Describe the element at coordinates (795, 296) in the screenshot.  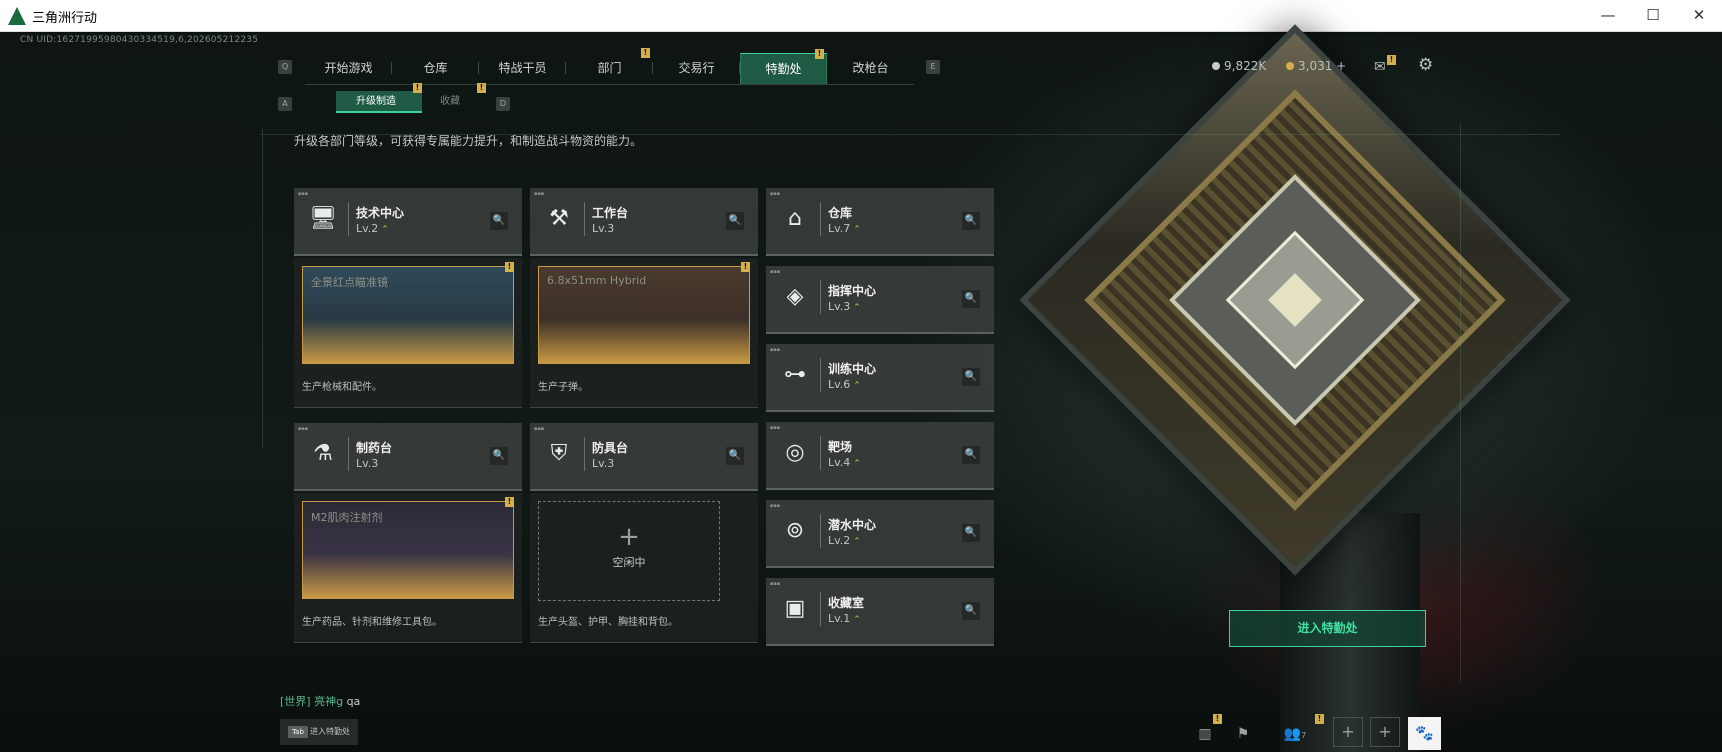
I see `command-icon: ◈` at that location.